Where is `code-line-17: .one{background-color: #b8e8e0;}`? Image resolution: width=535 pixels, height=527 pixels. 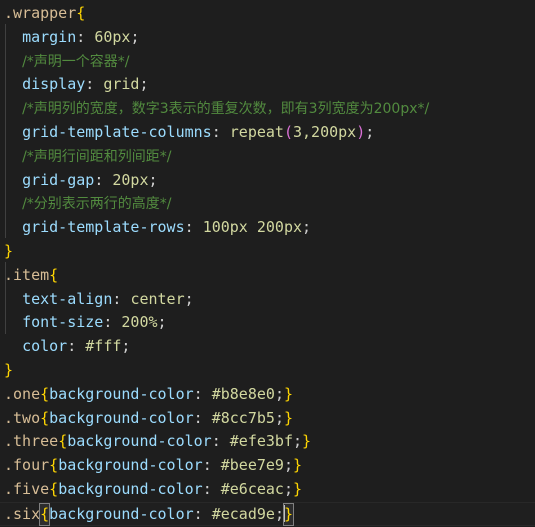
code-line-17: .one{background-color: #b8e8e0;} is located at coordinates (267, 395).